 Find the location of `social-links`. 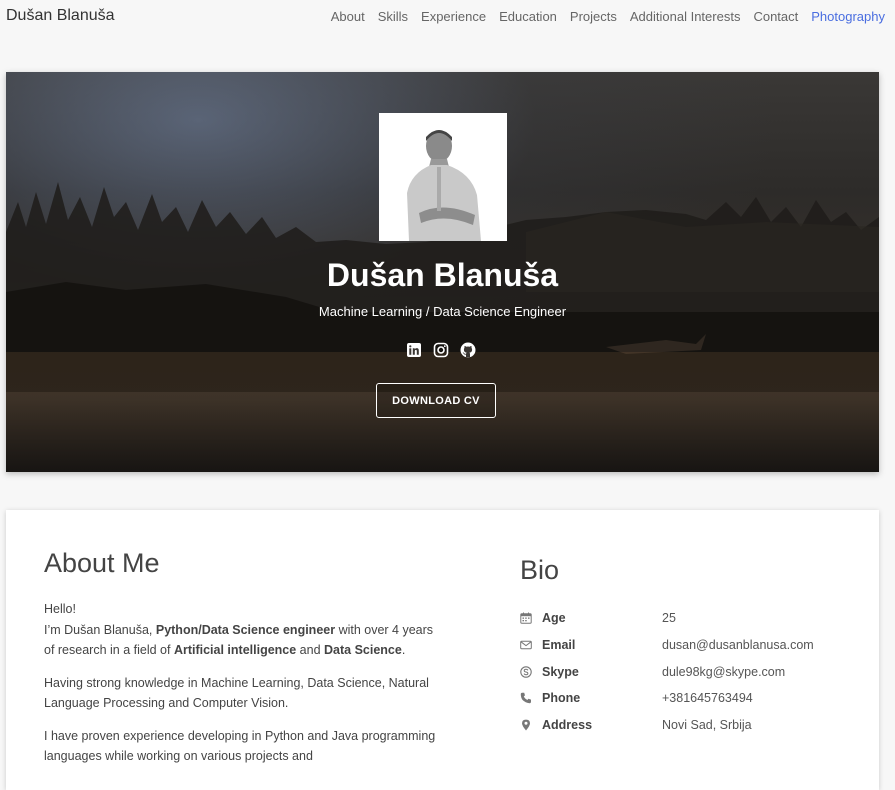

social-links is located at coordinates (441, 350).